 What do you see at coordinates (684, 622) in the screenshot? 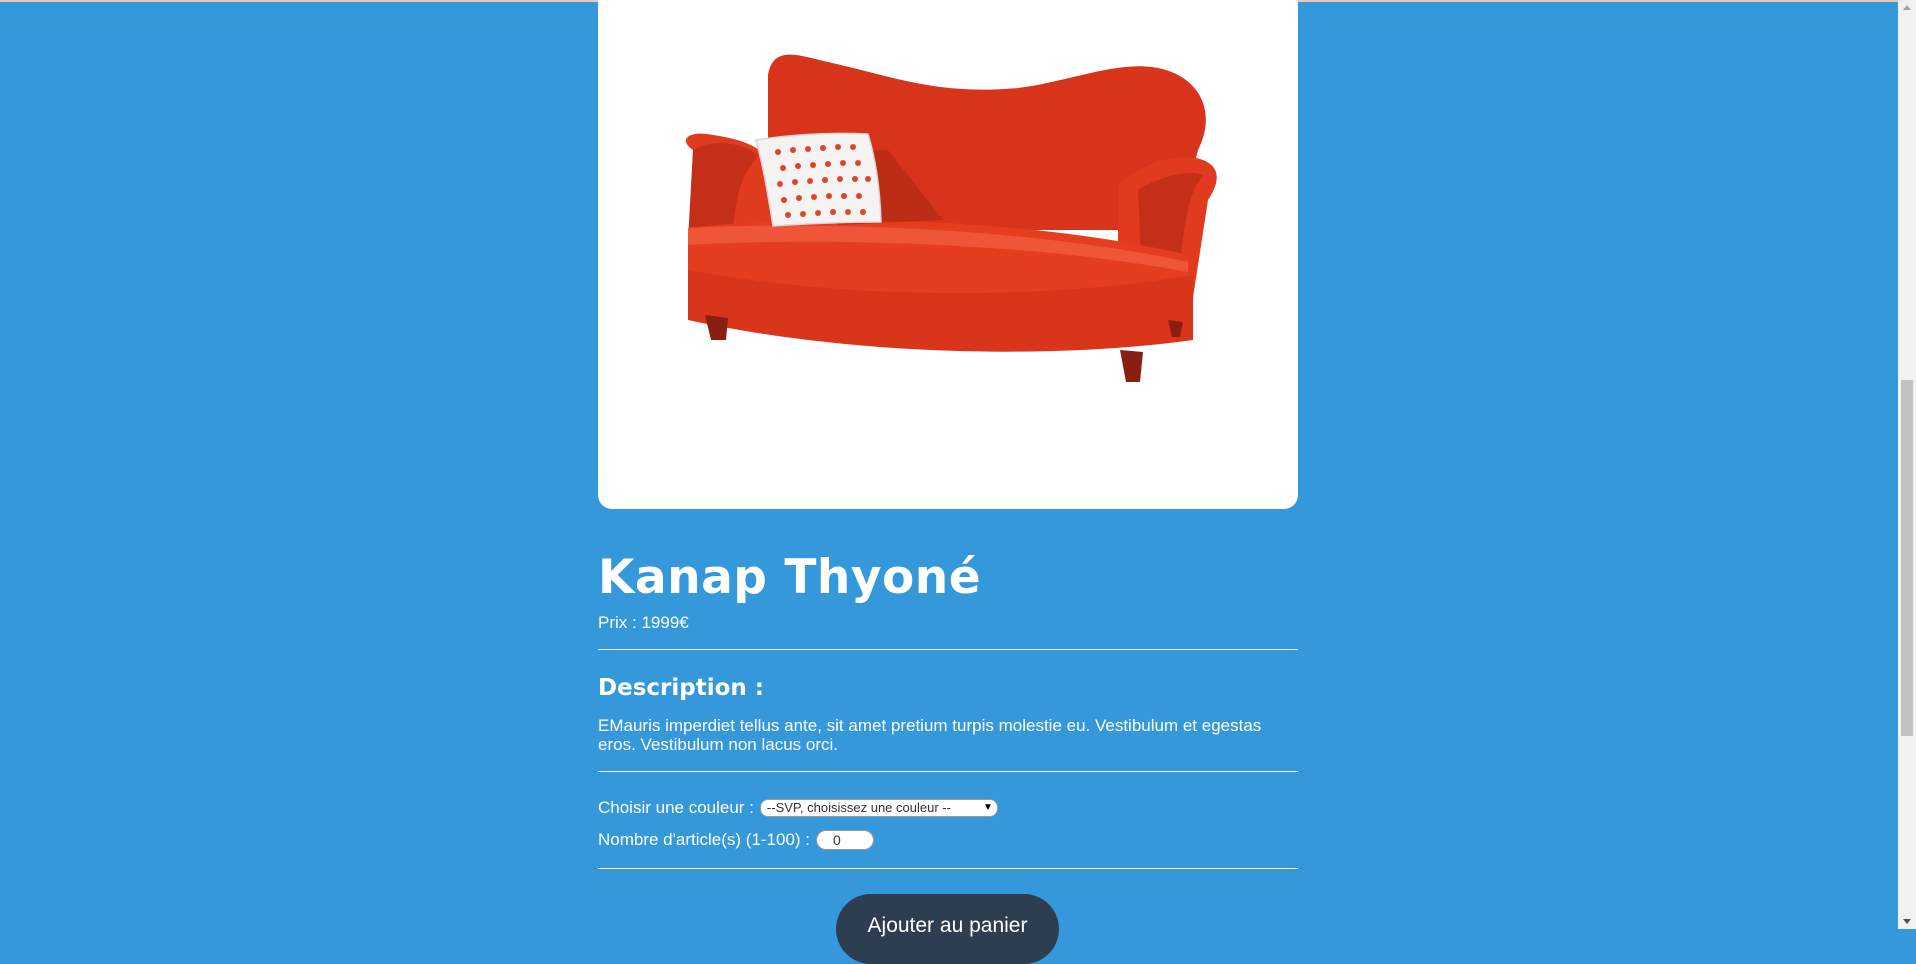
I see `price-currency: €` at bounding box center [684, 622].